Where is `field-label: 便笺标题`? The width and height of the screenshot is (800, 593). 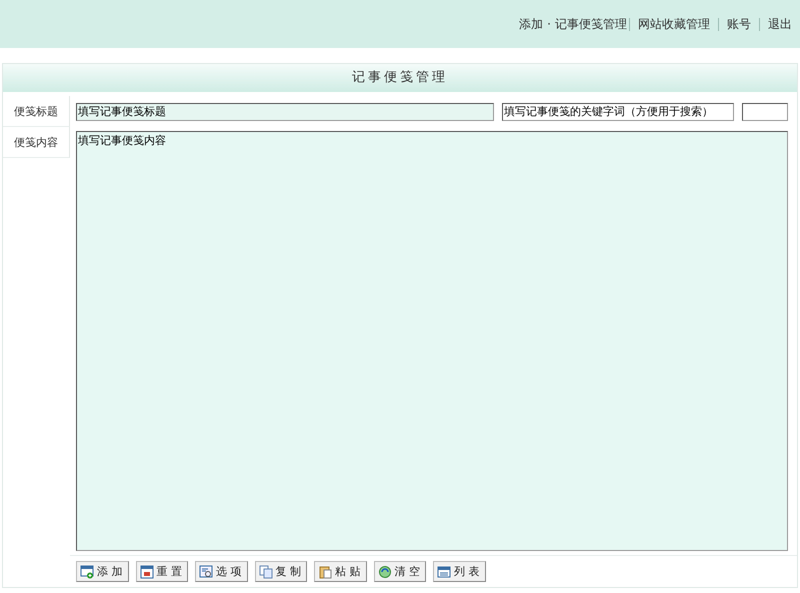
field-label: 便笺标题 is located at coordinates (36, 111).